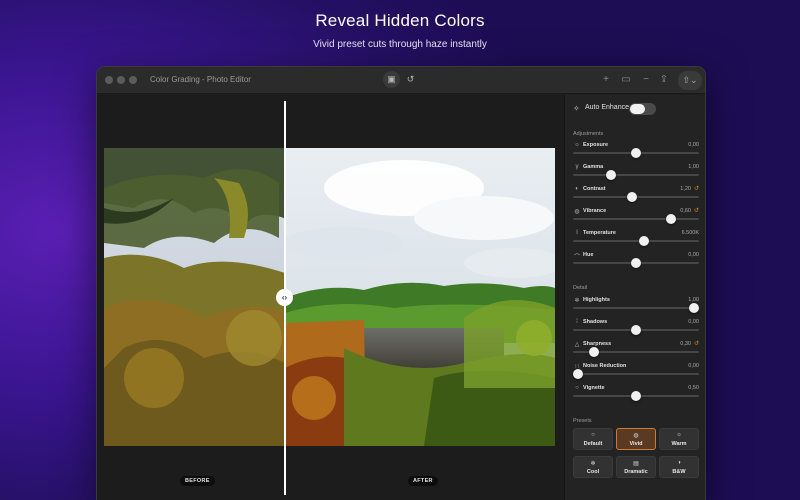  I want to click on folder-icon: ▭, so click(626, 79).